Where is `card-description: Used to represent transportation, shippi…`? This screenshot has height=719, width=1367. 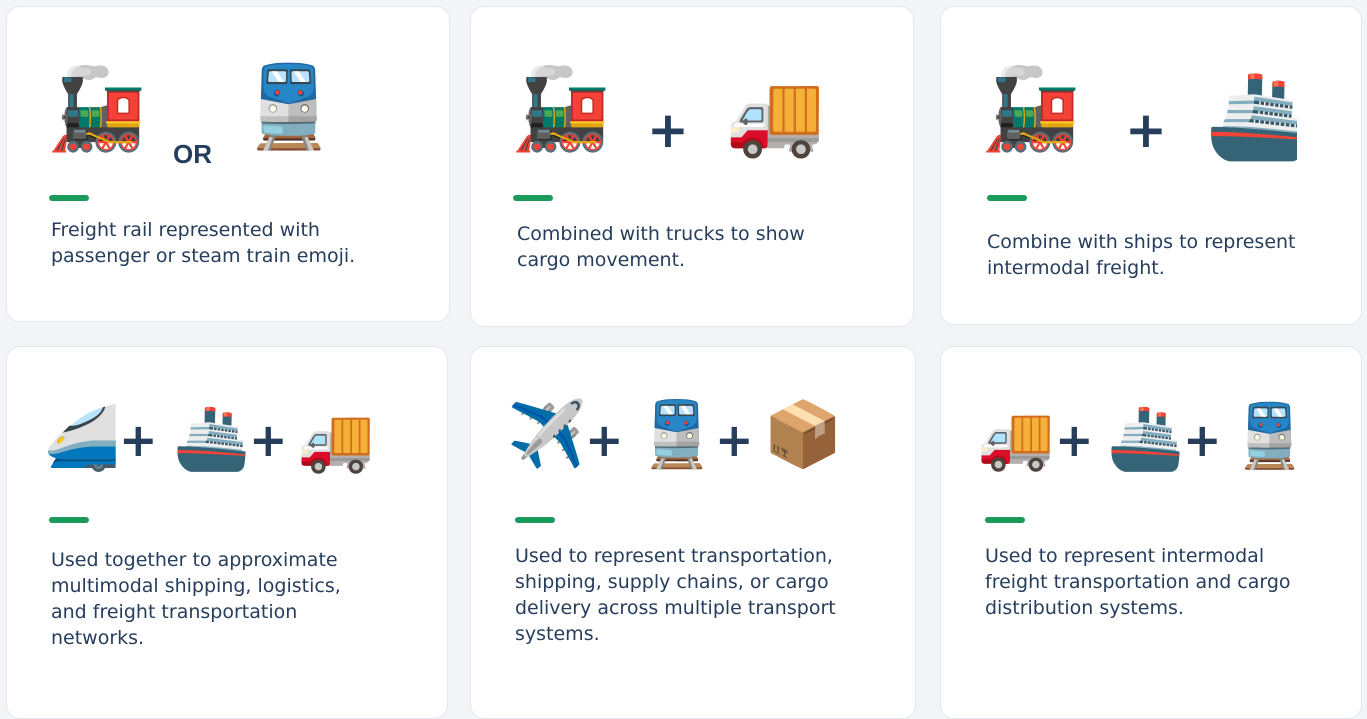 card-description: Used to represent transportation, shippi… is located at coordinates (675, 595).